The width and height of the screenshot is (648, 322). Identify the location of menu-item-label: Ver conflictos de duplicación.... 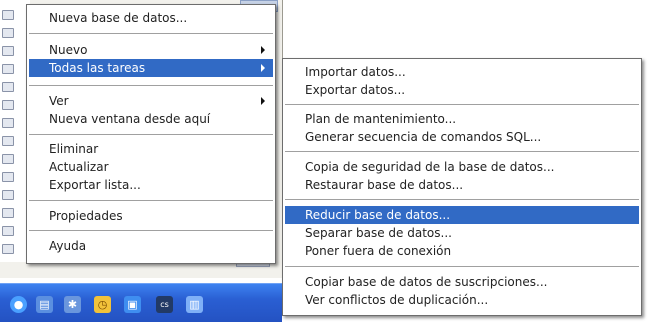
(397, 300).